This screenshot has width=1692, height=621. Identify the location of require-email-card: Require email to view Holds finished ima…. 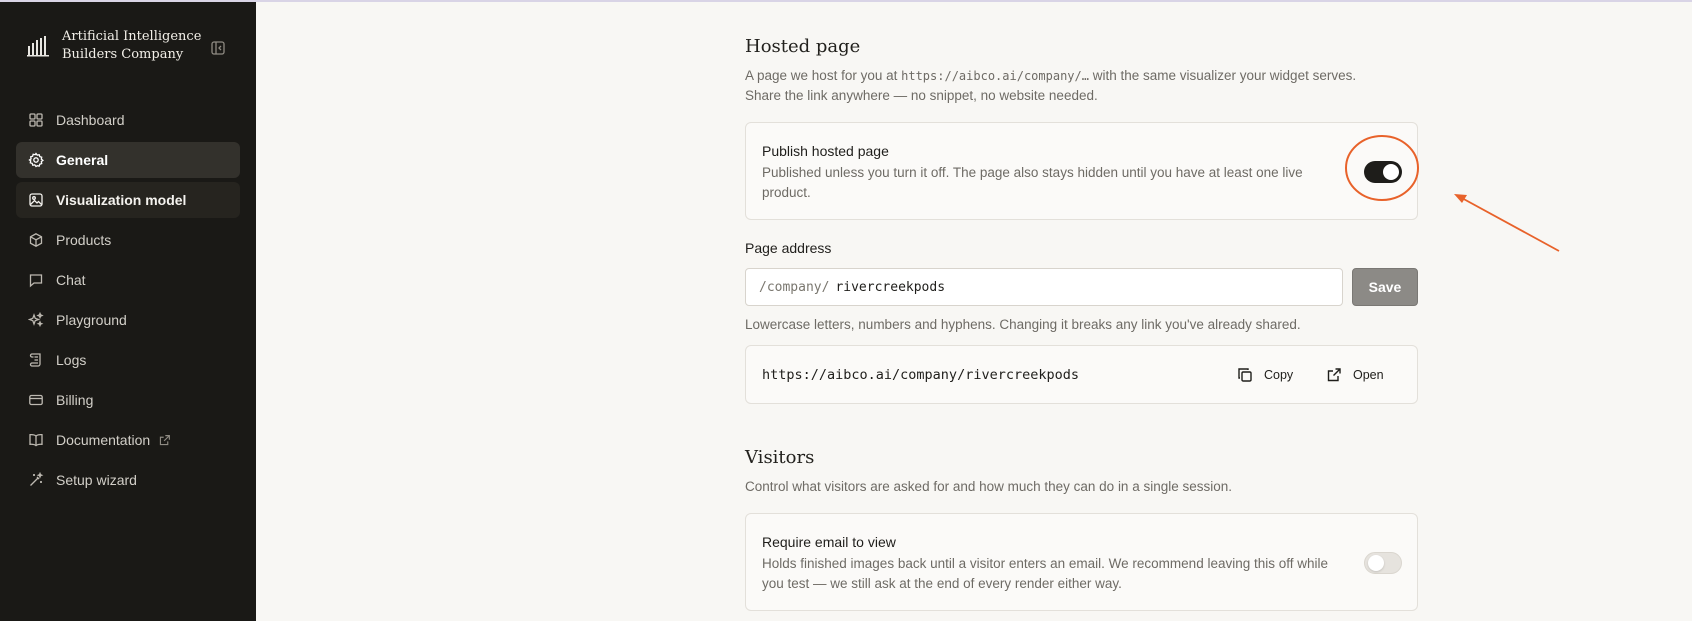
(1081, 562).